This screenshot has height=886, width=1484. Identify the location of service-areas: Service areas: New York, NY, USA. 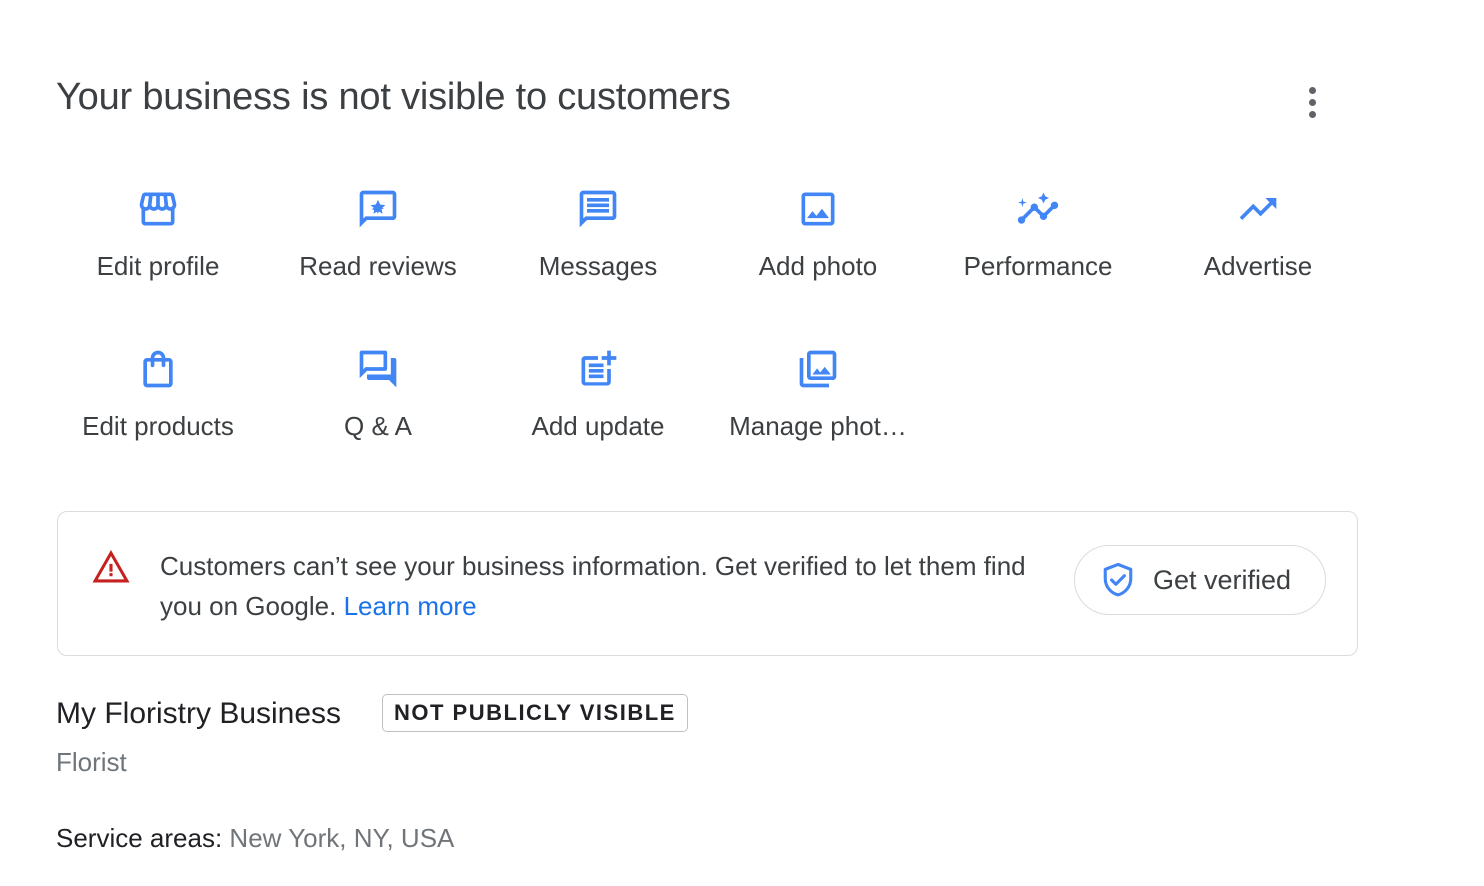
(255, 838).